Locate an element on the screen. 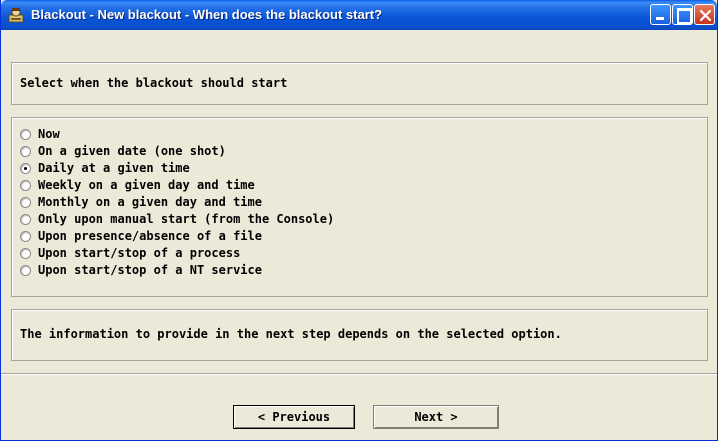 Image resolution: width=718 pixels, height=441 pixels. option-label: Daily at a given time is located at coordinates (114, 168).